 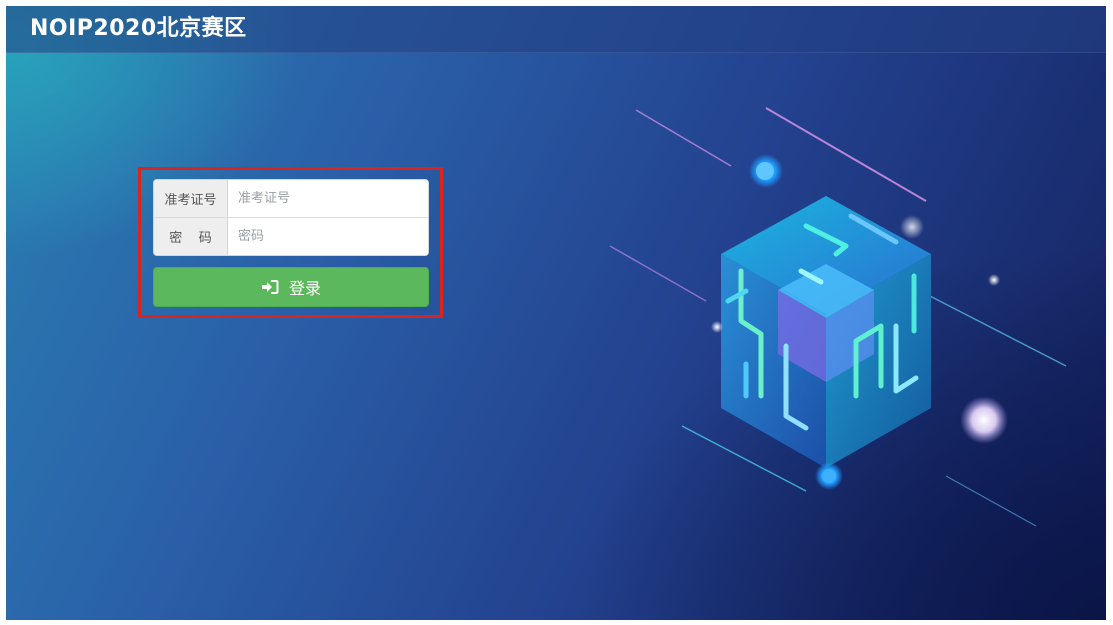 I want to click on password-label: 密 码, so click(x=191, y=236).